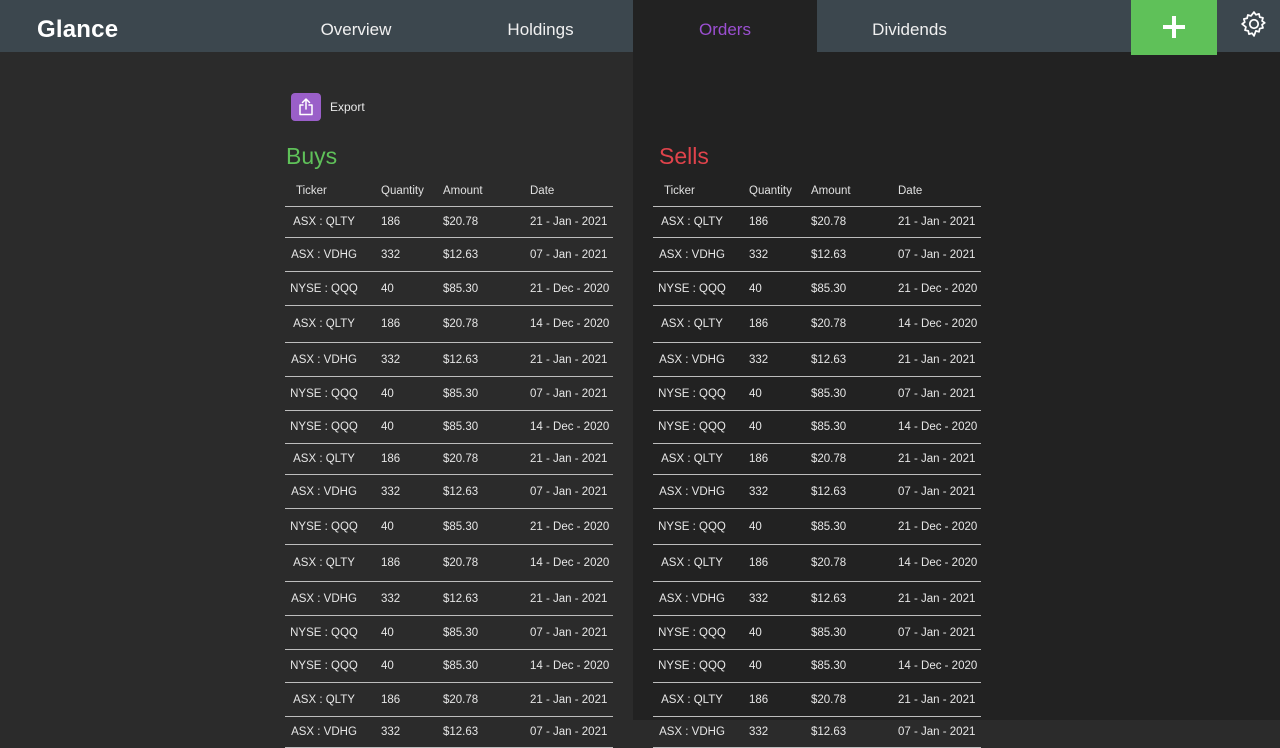  Describe the element at coordinates (449, 192) in the screenshot. I see `buys-table-header: Ticker Quantity Amount Date` at that location.